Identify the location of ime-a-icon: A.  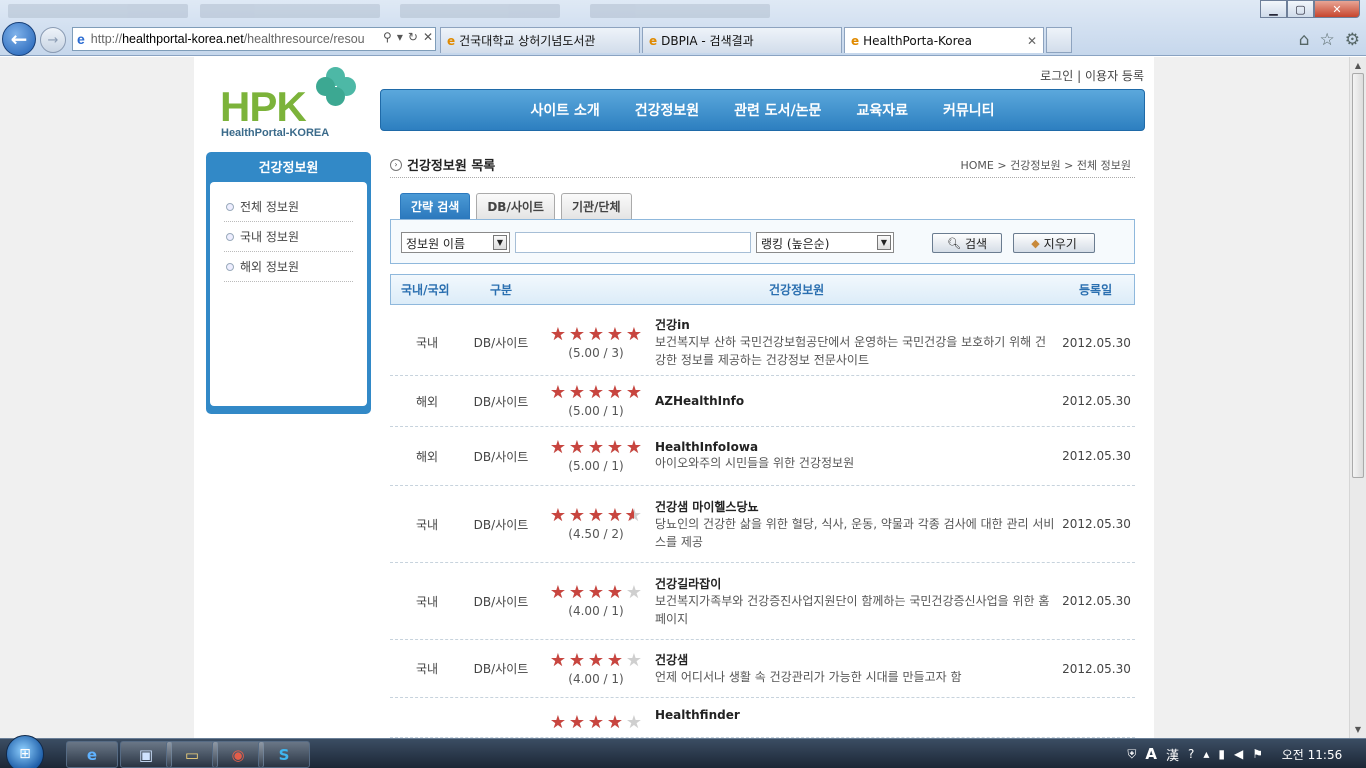
(1151, 754).